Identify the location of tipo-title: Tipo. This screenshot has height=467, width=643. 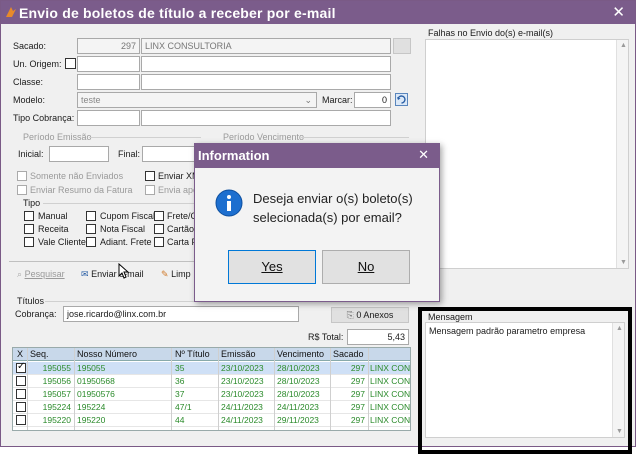
(32, 203).